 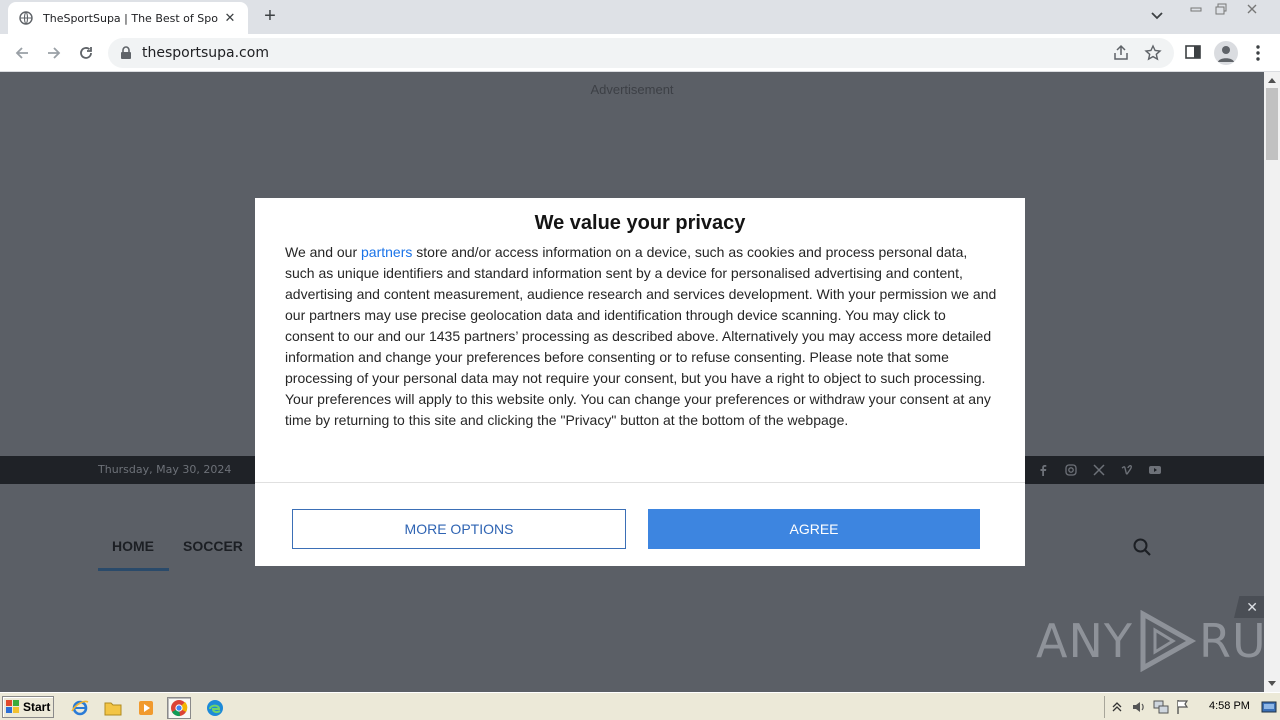 I want to click on edge-icon, so click(x=215, y=708).